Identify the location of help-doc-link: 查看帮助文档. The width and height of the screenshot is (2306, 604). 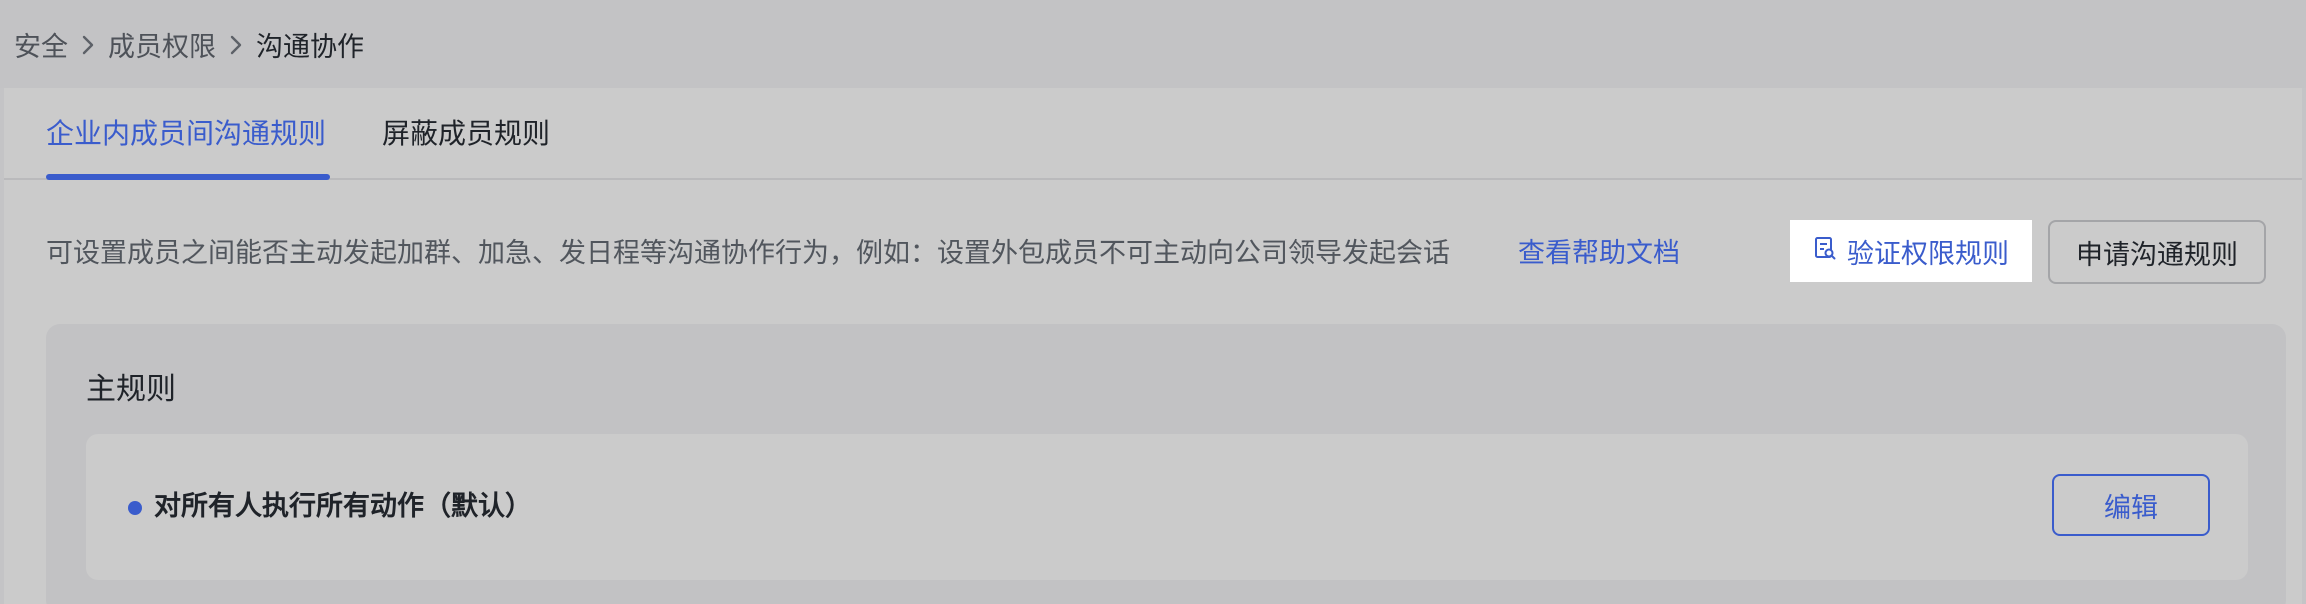
(1599, 254).